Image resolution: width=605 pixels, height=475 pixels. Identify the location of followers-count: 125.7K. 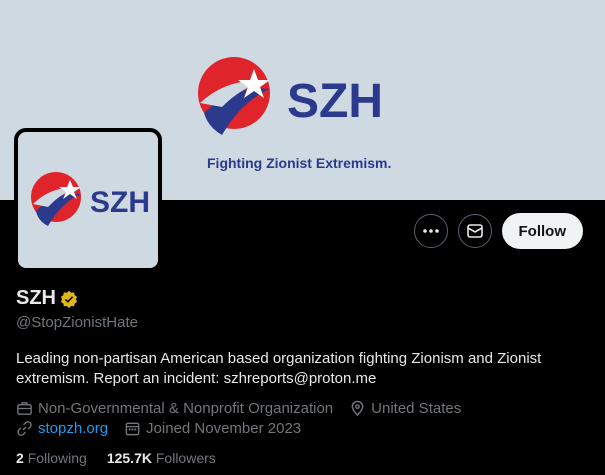
(129, 458).